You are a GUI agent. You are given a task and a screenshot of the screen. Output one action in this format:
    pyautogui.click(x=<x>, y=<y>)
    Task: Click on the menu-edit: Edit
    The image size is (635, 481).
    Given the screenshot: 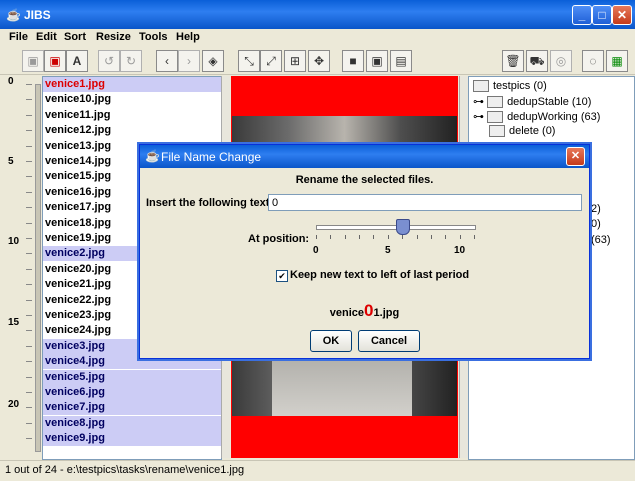 What is the action you would take?
    pyautogui.click(x=46, y=37)
    